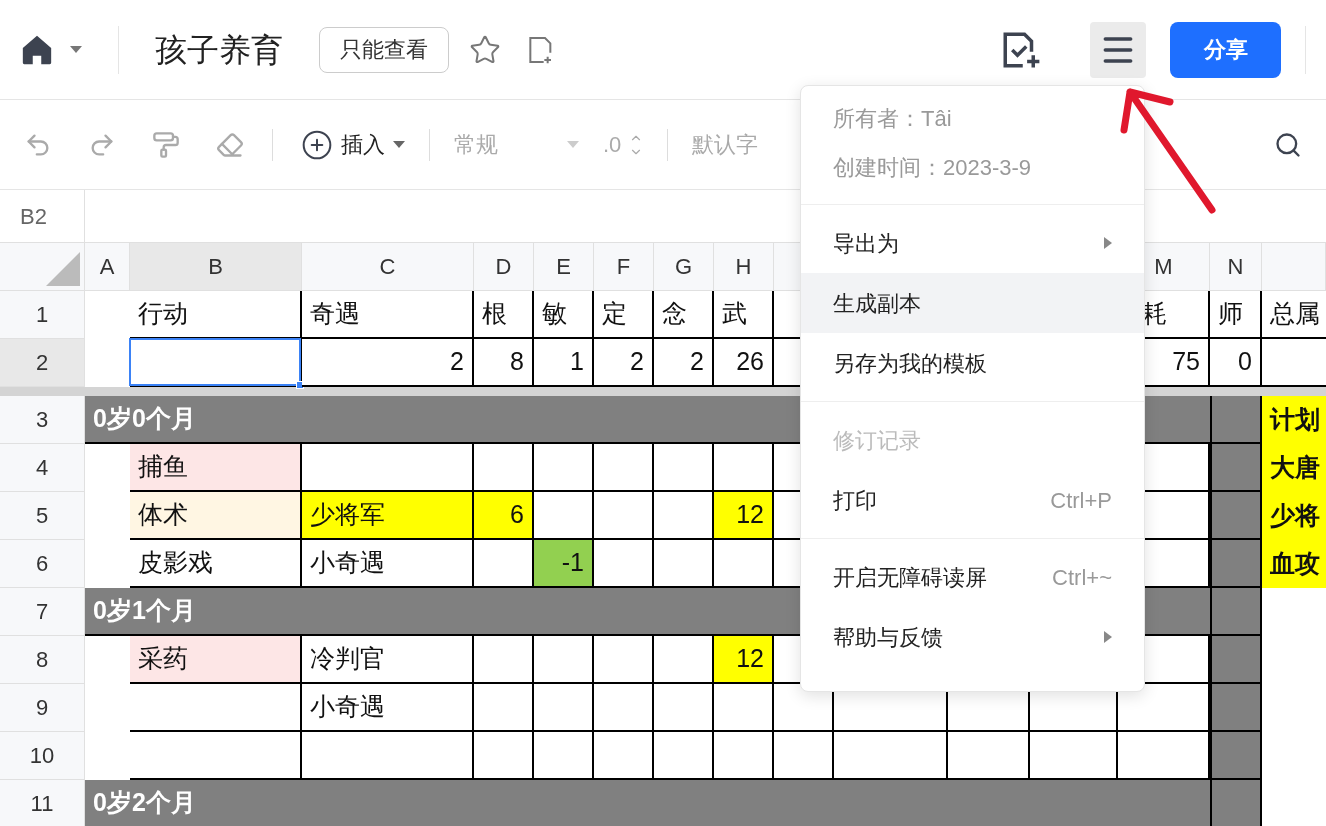 The width and height of the screenshot is (1326, 826). What do you see at coordinates (42, 803) in the screenshot?
I see `row-header: 11` at bounding box center [42, 803].